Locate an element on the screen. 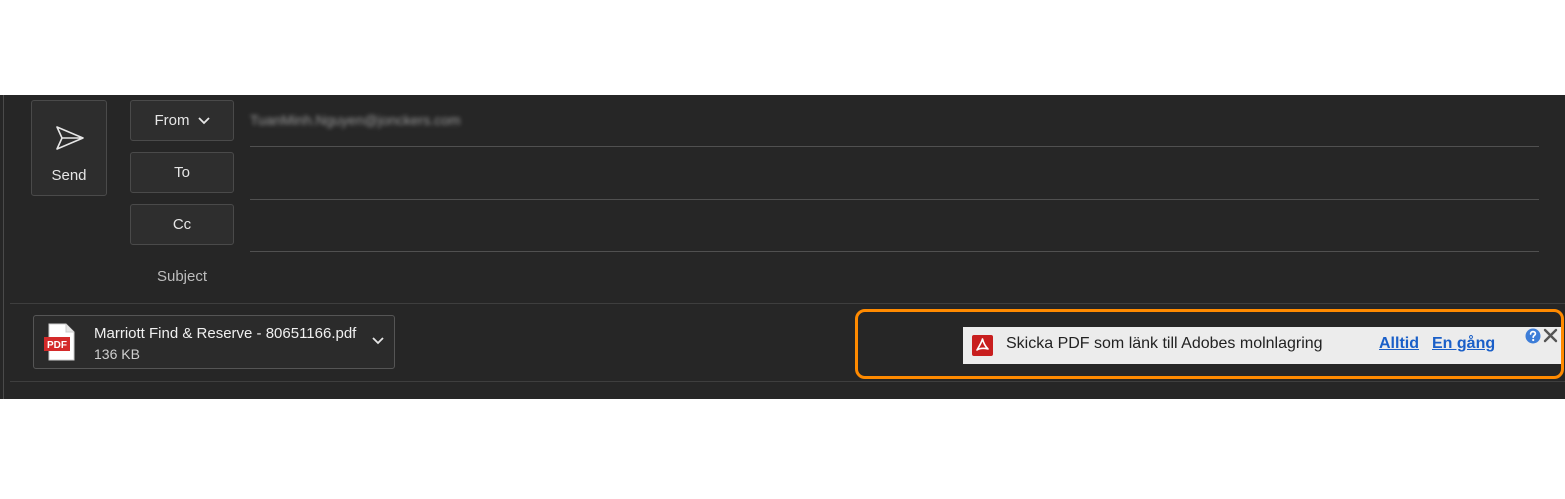 The width and height of the screenshot is (1565, 499). adobe-acrobat-icon is located at coordinates (982, 345).